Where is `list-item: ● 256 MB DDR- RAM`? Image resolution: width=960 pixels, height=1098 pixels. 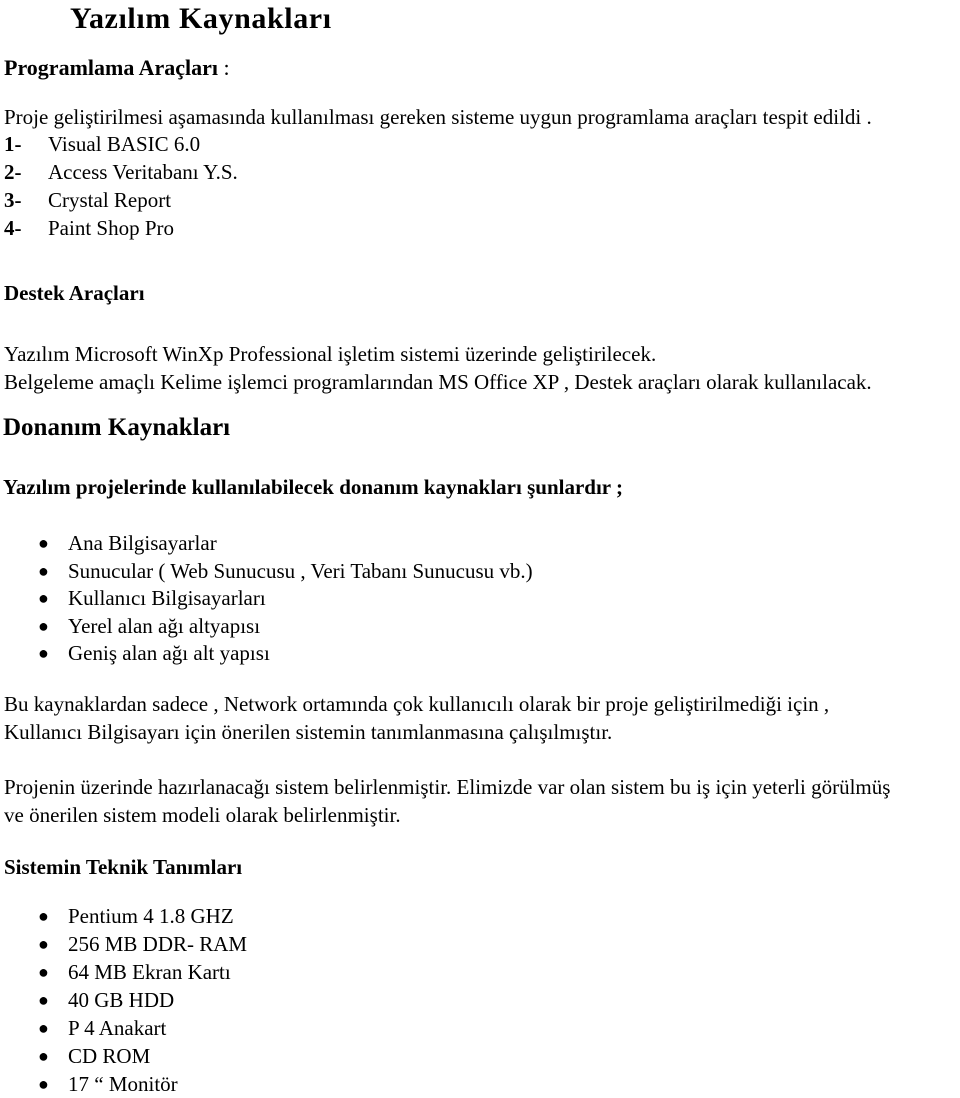
list-item: ● 256 MB DDR- RAM is located at coordinates (123, 944).